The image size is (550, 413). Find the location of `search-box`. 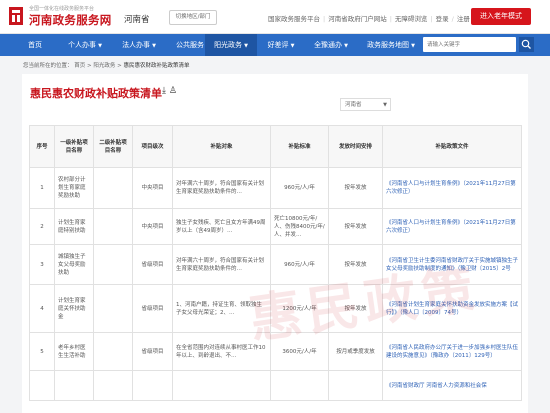

search-box is located at coordinates (469, 44).